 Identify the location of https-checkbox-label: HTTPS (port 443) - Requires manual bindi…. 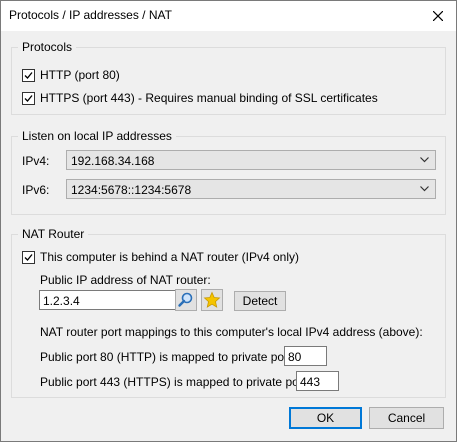
(209, 98).